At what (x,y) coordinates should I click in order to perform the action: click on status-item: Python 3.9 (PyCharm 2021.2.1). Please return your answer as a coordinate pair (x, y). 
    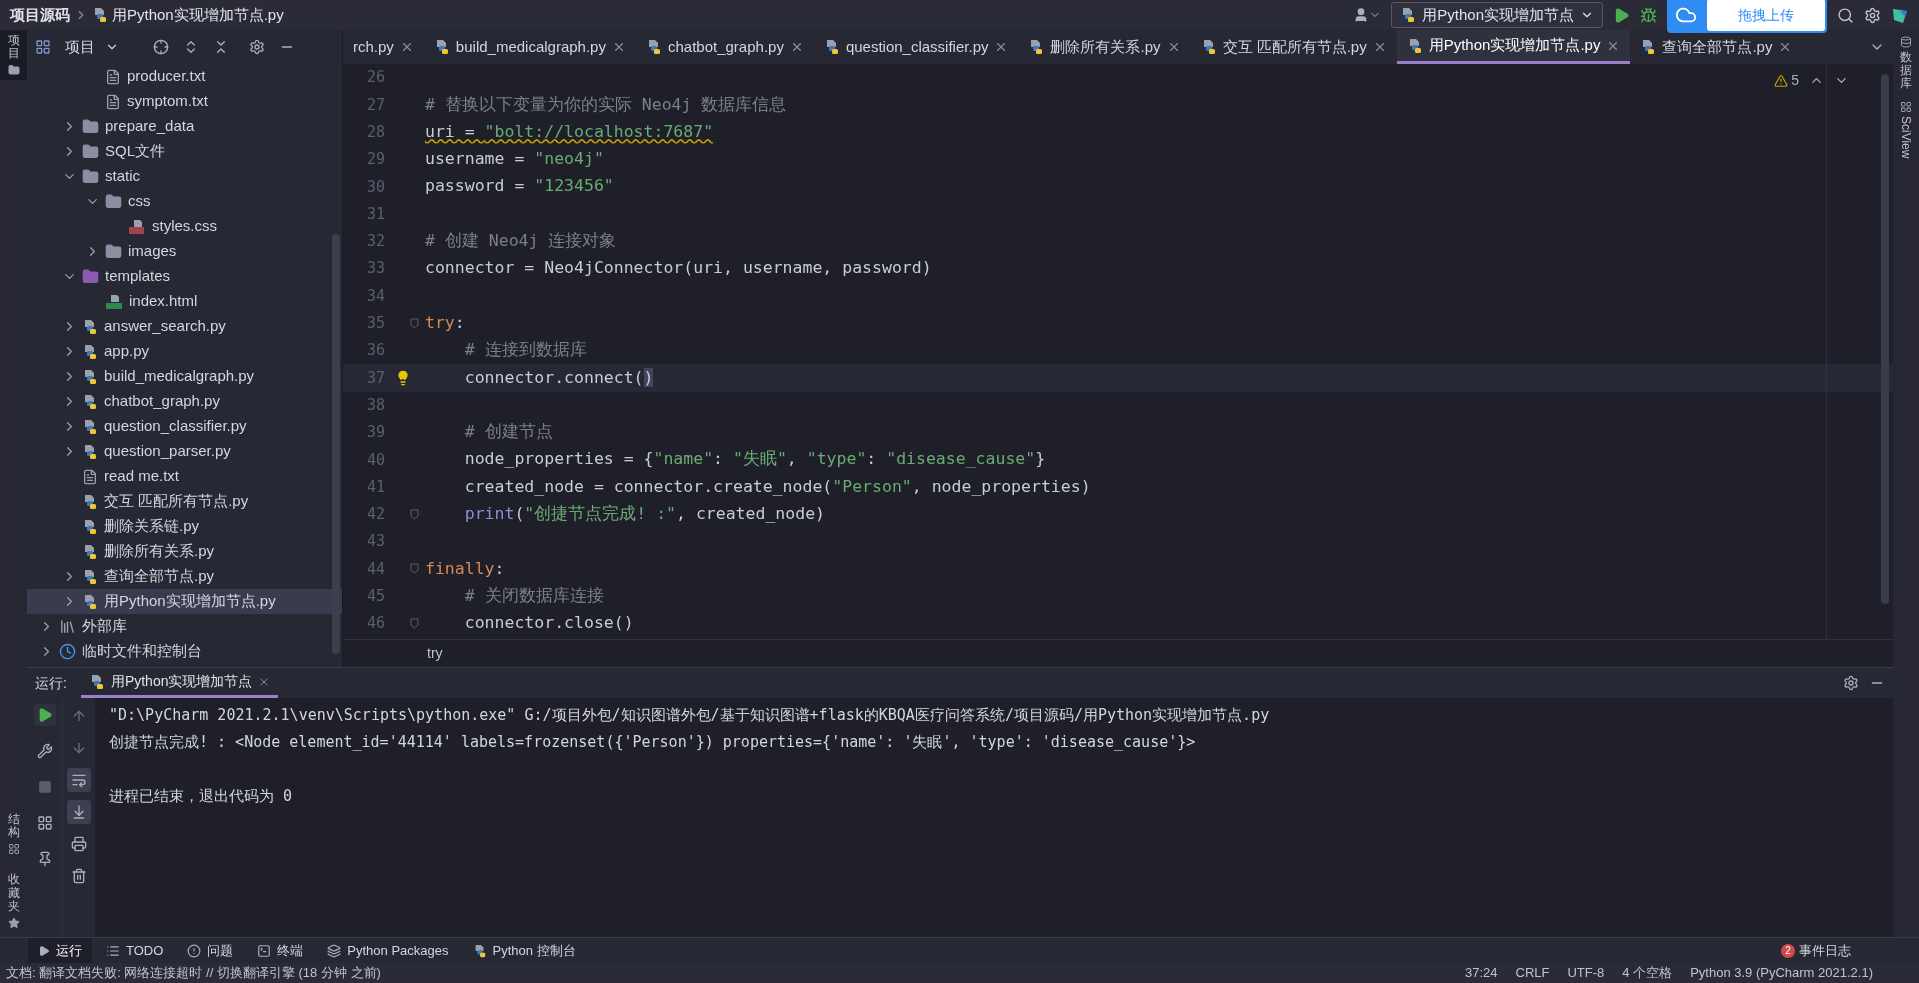
    Looking at the image, I should click on (1781, 973).